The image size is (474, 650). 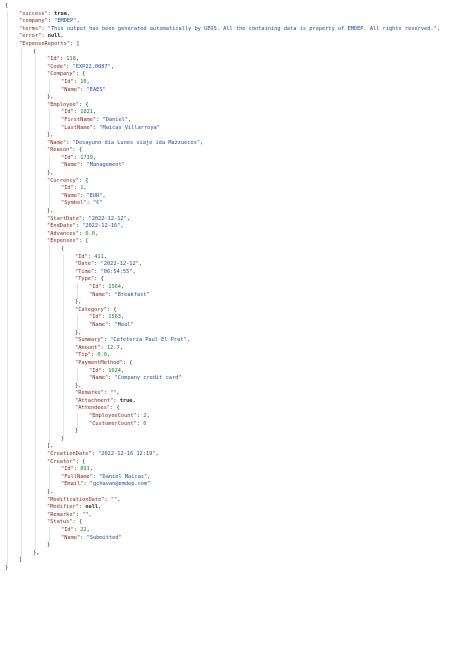 What do you see at coordinates (82, 203) in the screenshot?
I see `json-line-content: "Symbol": "€"` at bounding box center [82, 203].